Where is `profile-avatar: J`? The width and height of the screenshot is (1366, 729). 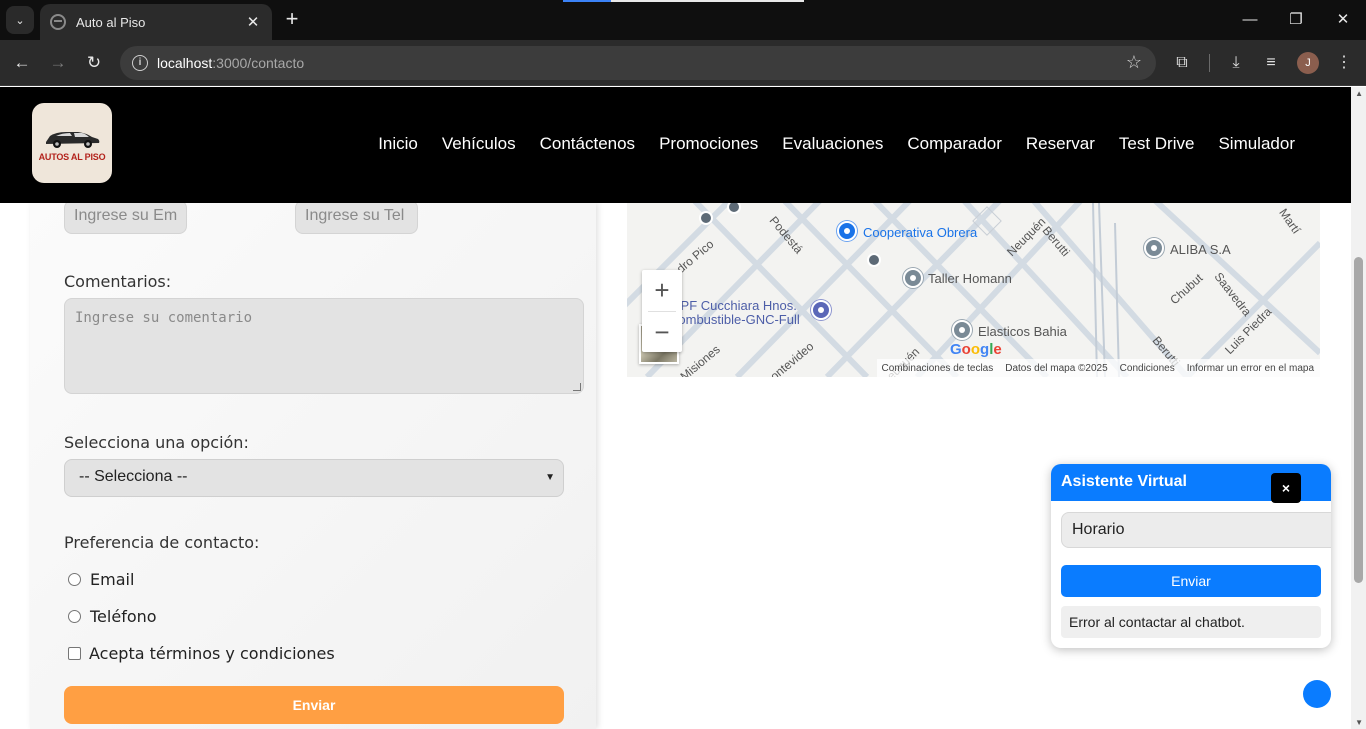
profile-avatar: J is located at coordinates (1308, 63).